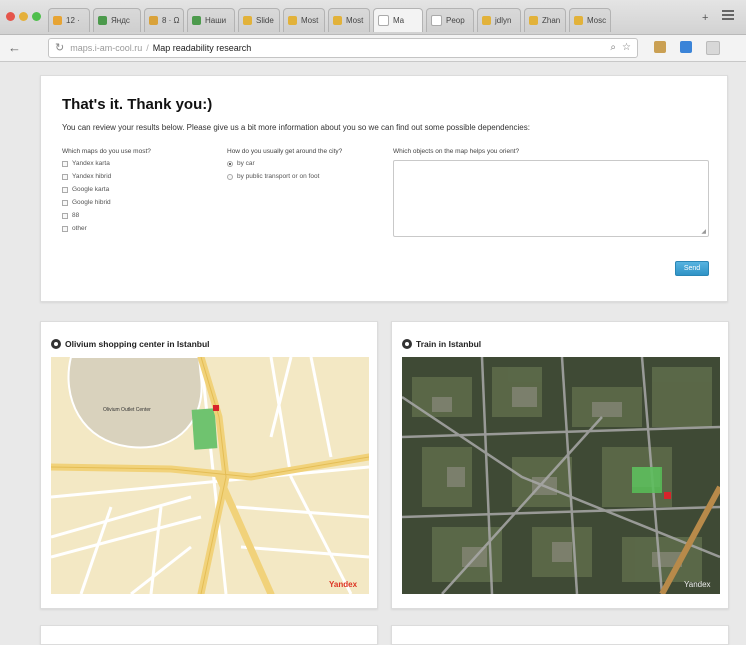  I want to click on checkbox-option: Yandex karta, so click(86, 163).